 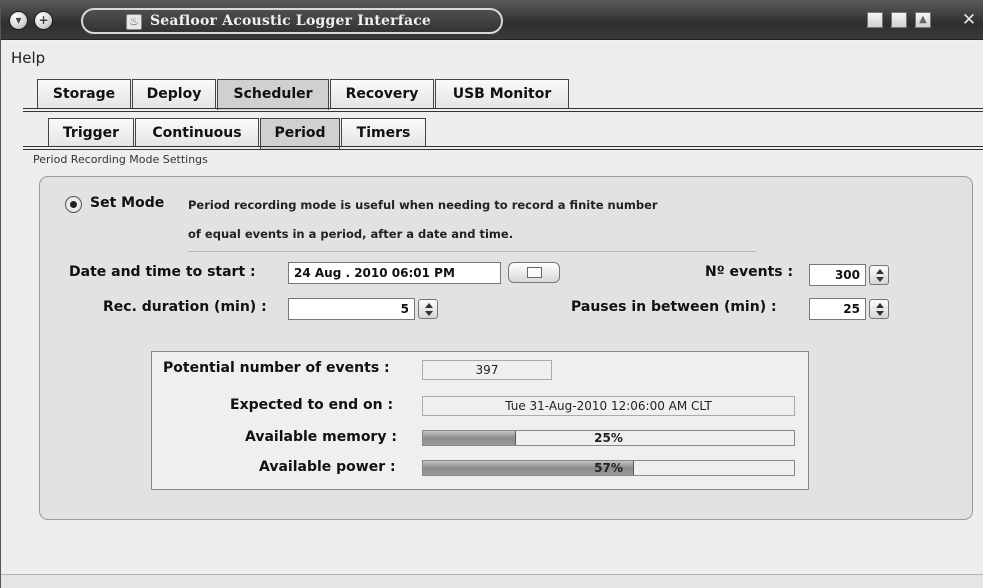 I want to click on section-title: Period Recording Mode Settings, so click(x=120, y=159).